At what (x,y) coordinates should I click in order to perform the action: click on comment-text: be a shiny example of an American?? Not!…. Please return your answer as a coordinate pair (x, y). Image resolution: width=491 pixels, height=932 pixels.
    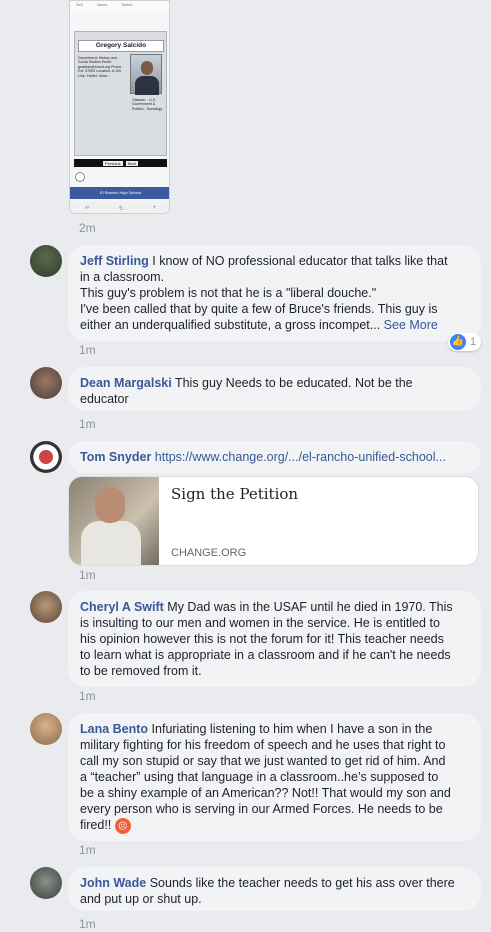
    Looking at the image, I should click on (265, 793).